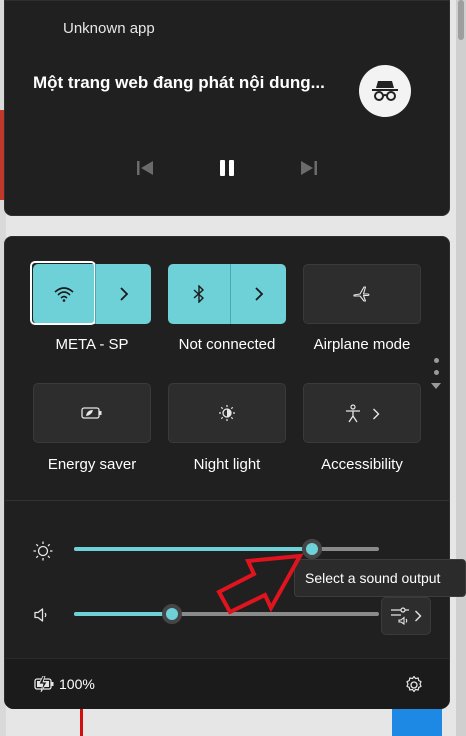 This screenshot has width=466, height=736. I want to click on energy-saver-icon, so click(91, 413).